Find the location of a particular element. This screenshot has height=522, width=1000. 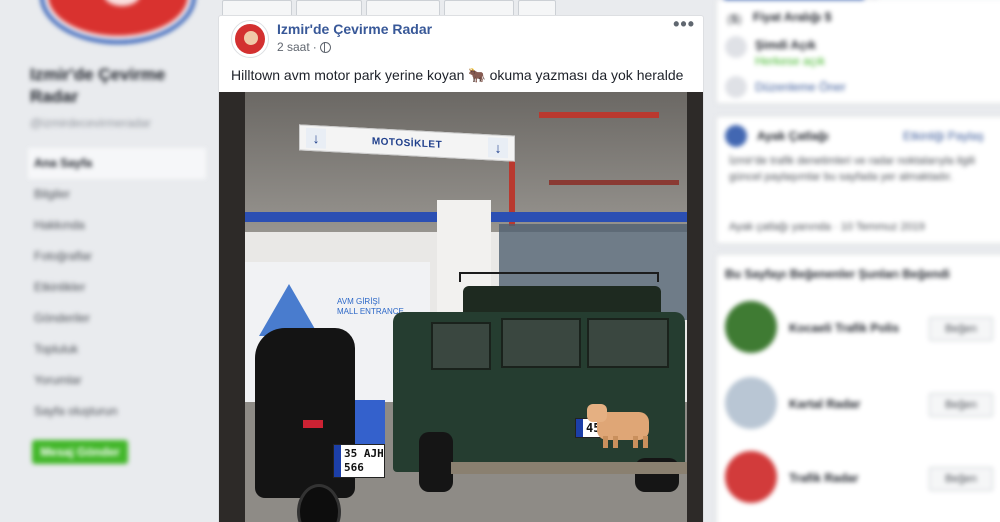

event-title: Ayak Çatlağı is located at coordinates (793, 136).